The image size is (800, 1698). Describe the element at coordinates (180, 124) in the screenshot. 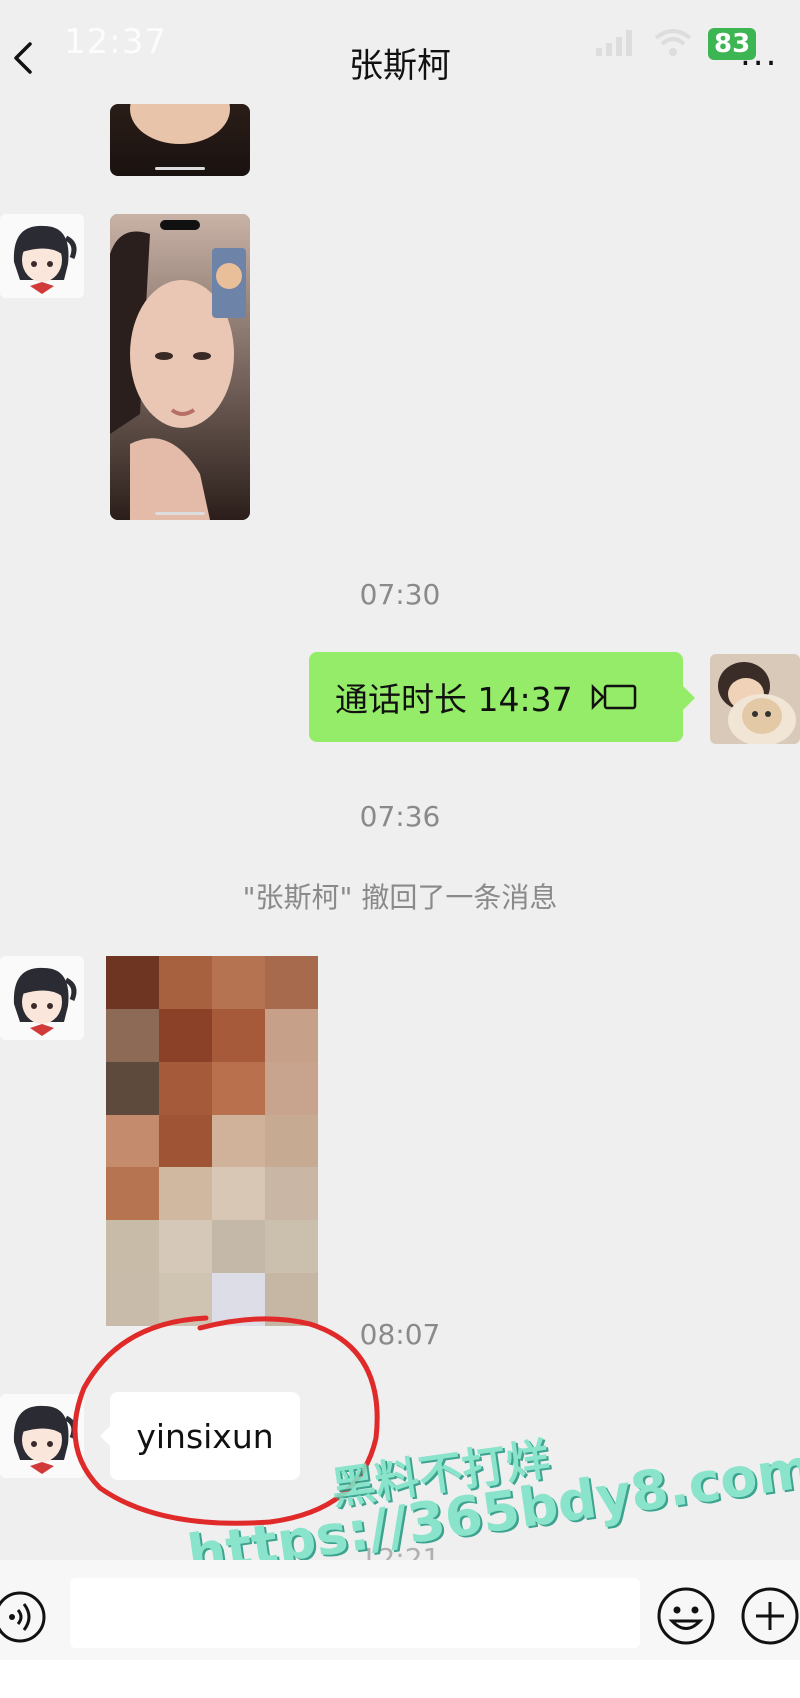

I see `face-crop` at that location.